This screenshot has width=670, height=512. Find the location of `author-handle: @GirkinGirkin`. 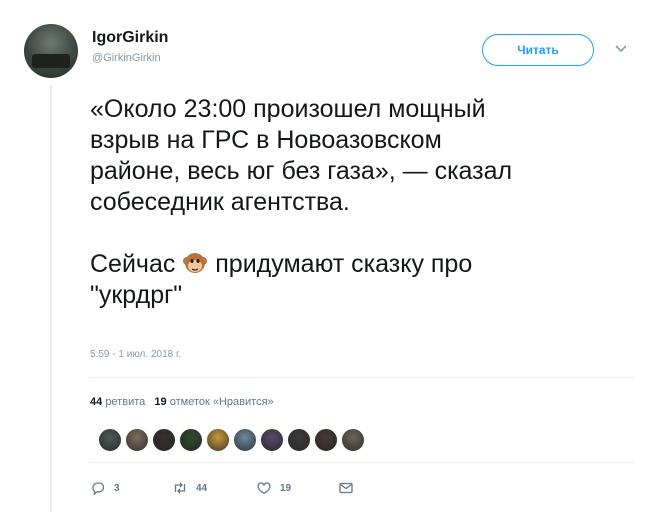

author-handle: @GirkinGirkin is located at coordinates (126, 58).